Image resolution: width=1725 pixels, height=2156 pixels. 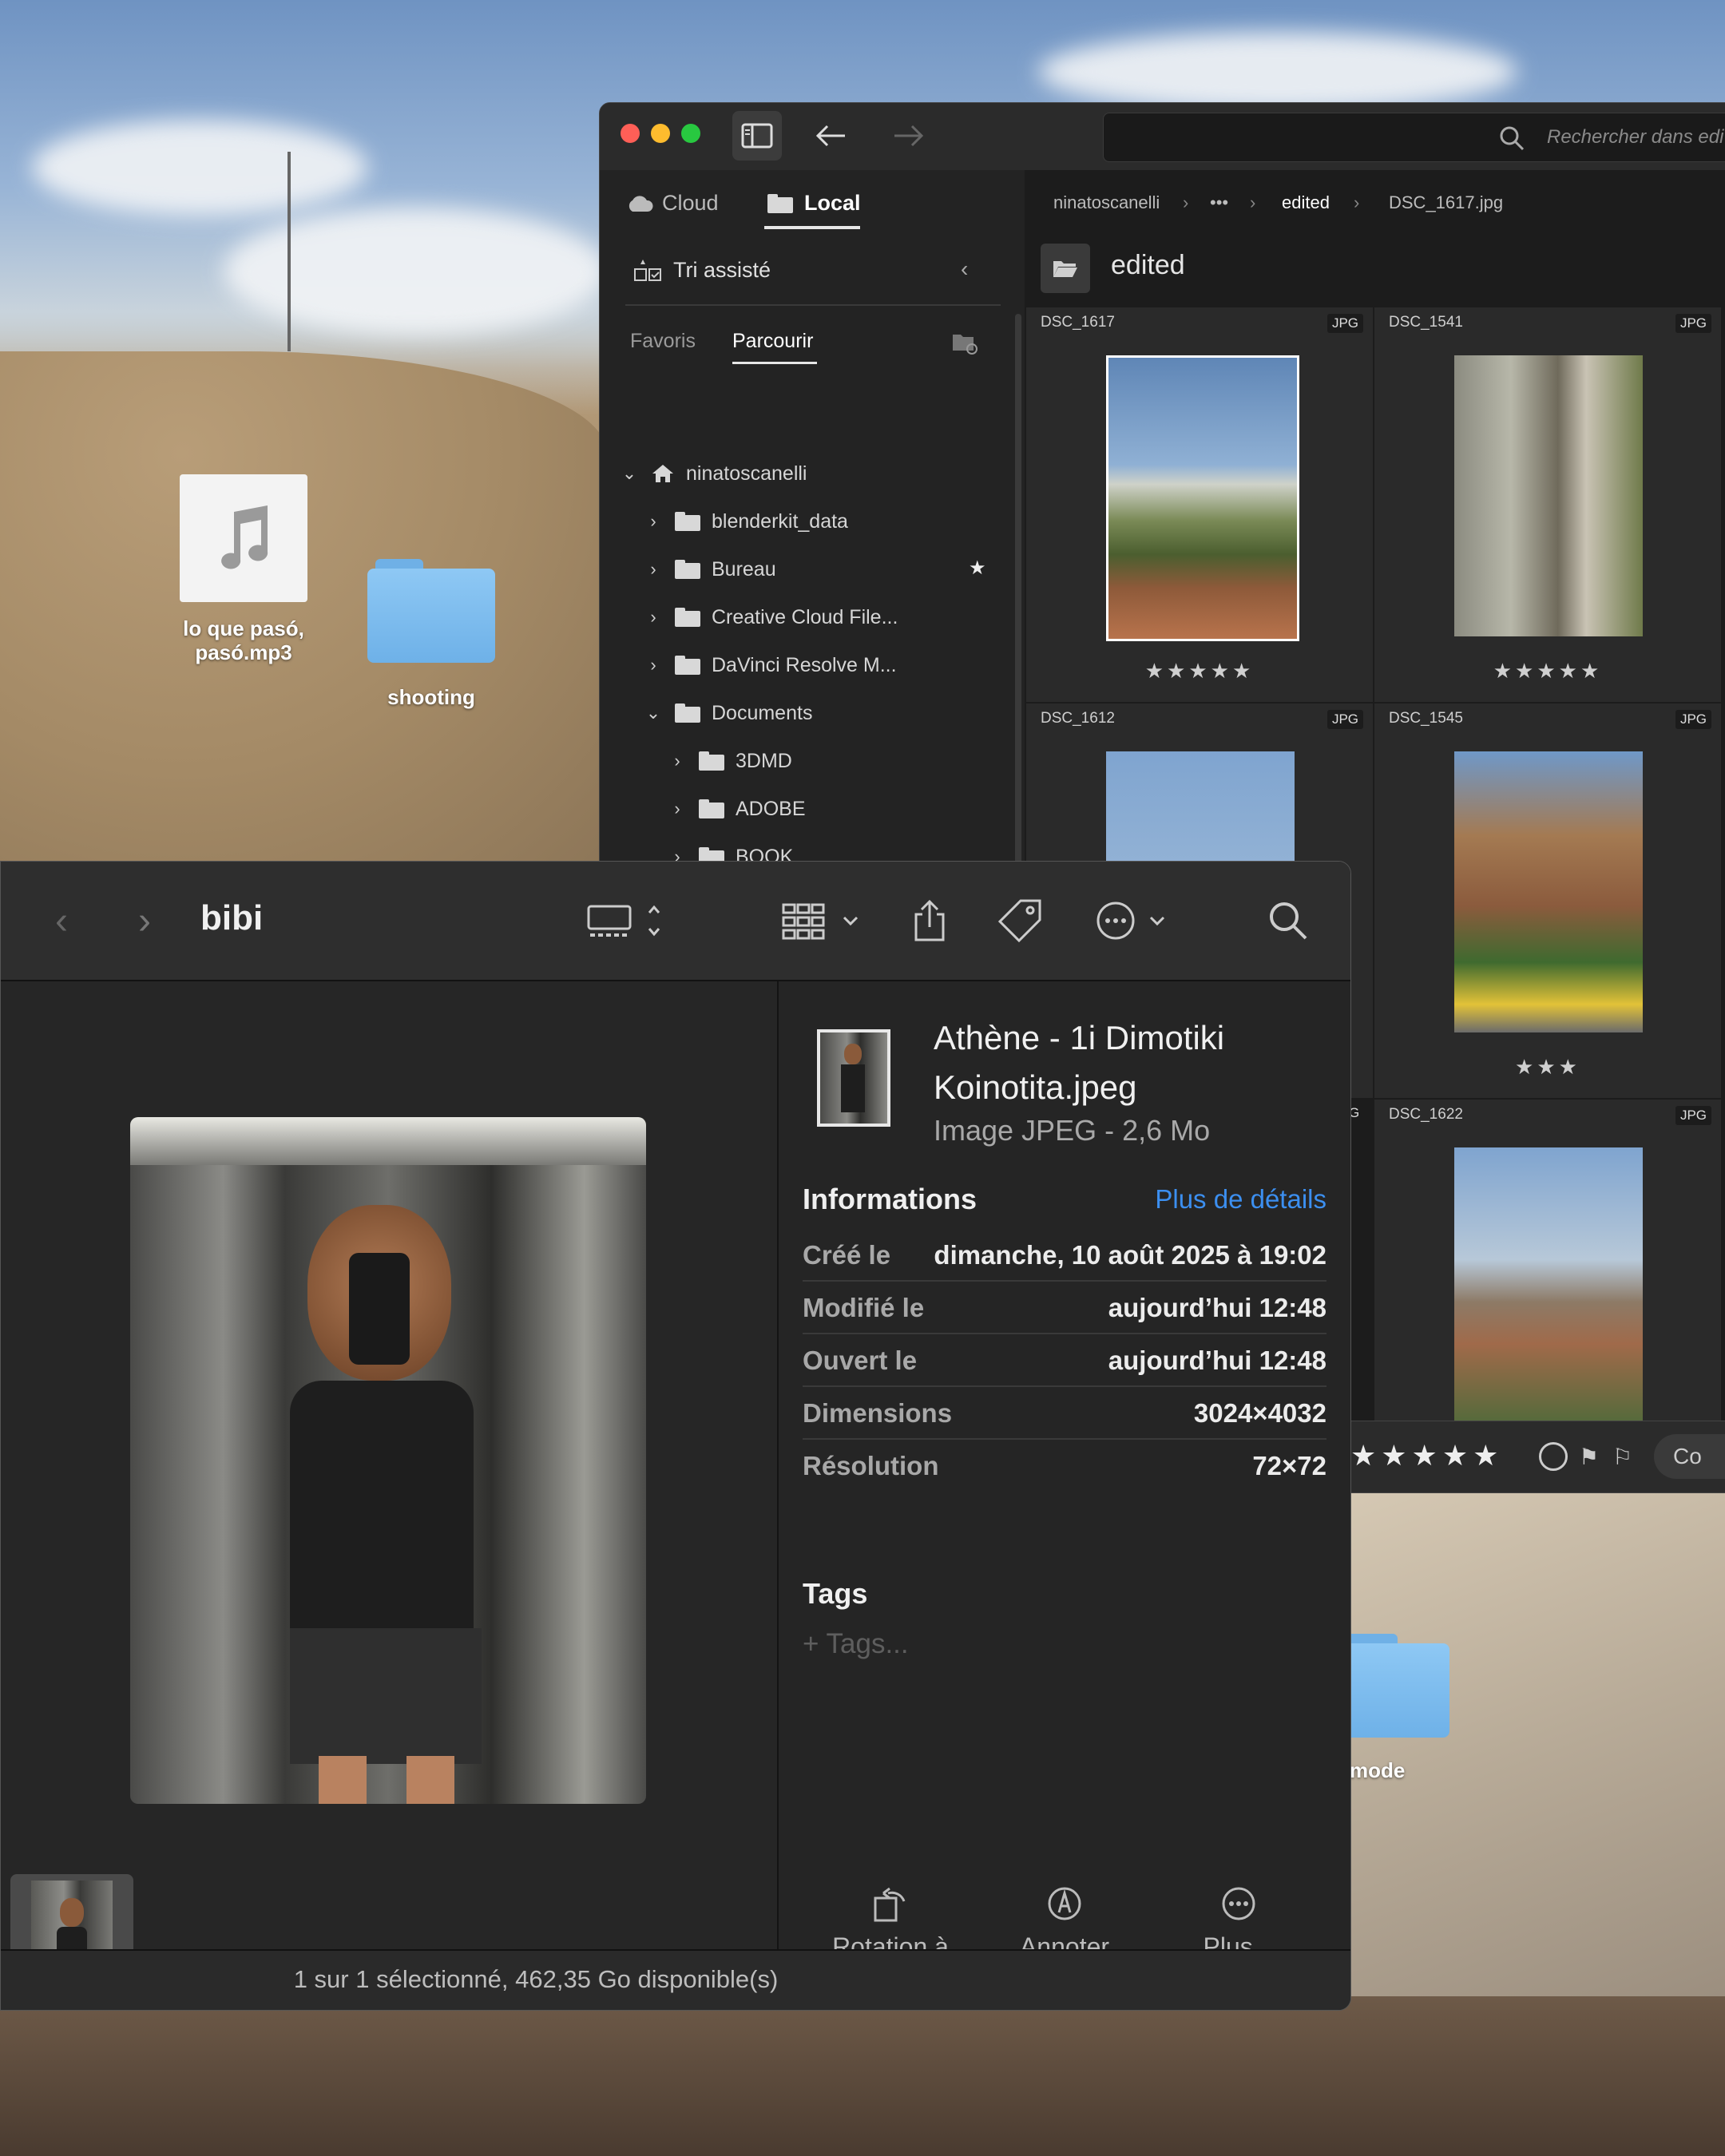 What do you see at coordinates (691, 203) in the screenshot?
I see `tab-cloud-label: Cloud` at bounding box center [691, 203].